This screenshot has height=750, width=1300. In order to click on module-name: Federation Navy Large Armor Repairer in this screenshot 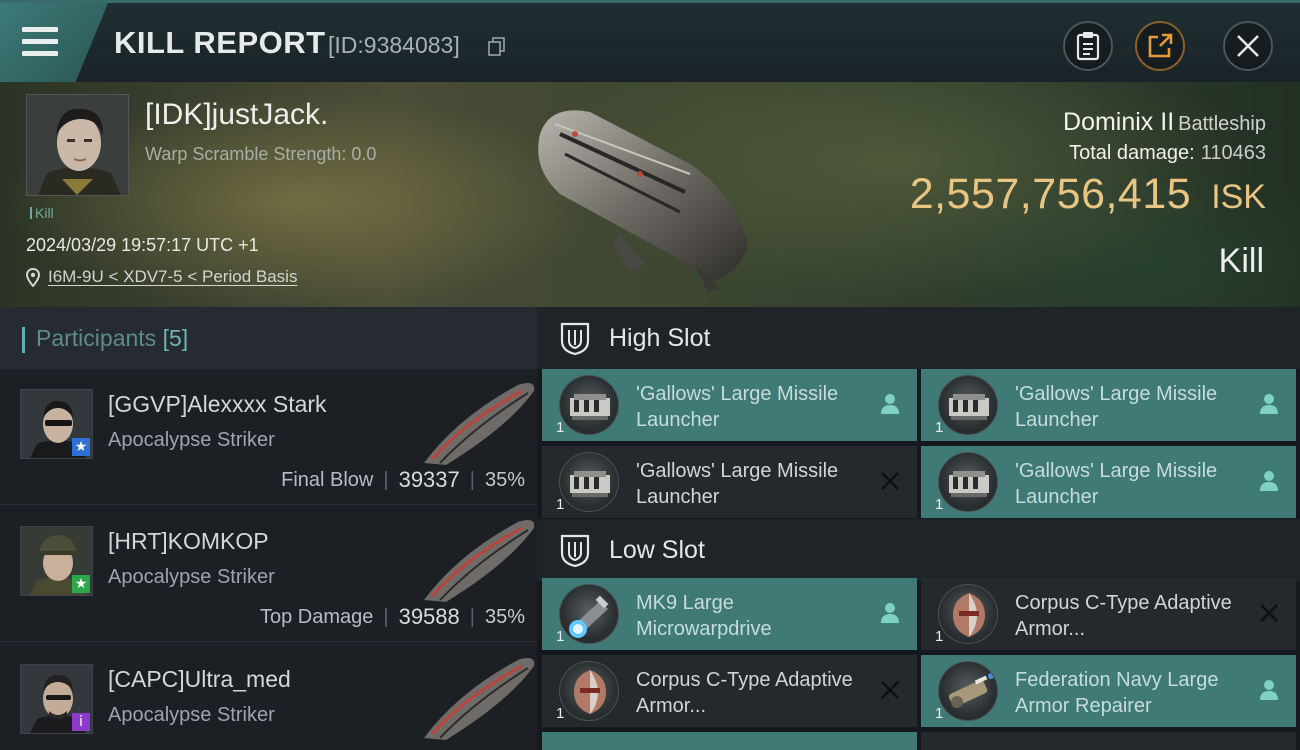, I will do `click(1117, 693)`.